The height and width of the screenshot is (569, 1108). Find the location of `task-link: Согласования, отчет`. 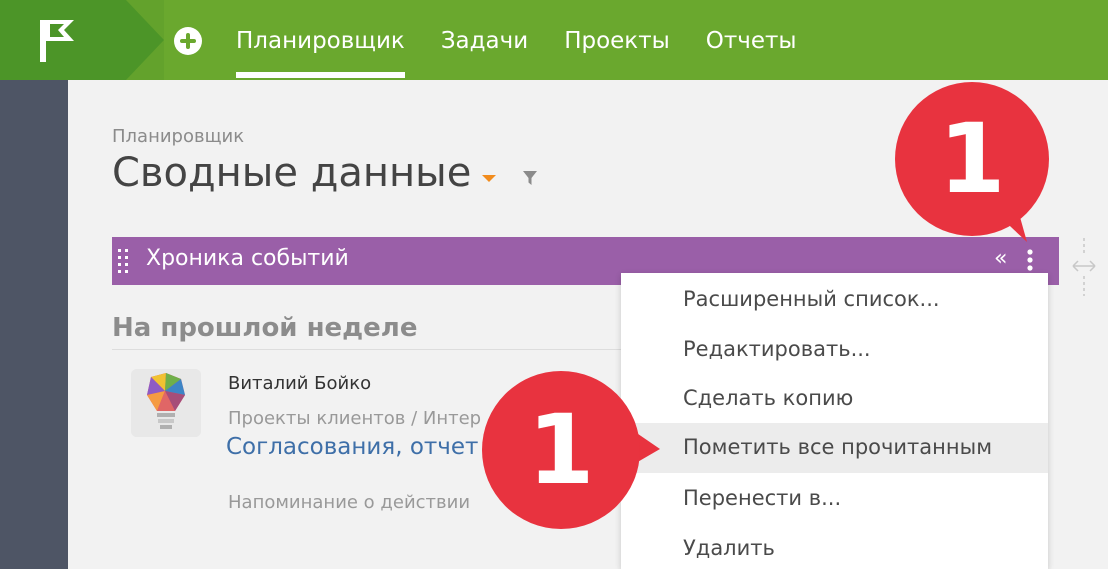

task-link: Согласования, отчет is located at coordinates (358, 447).